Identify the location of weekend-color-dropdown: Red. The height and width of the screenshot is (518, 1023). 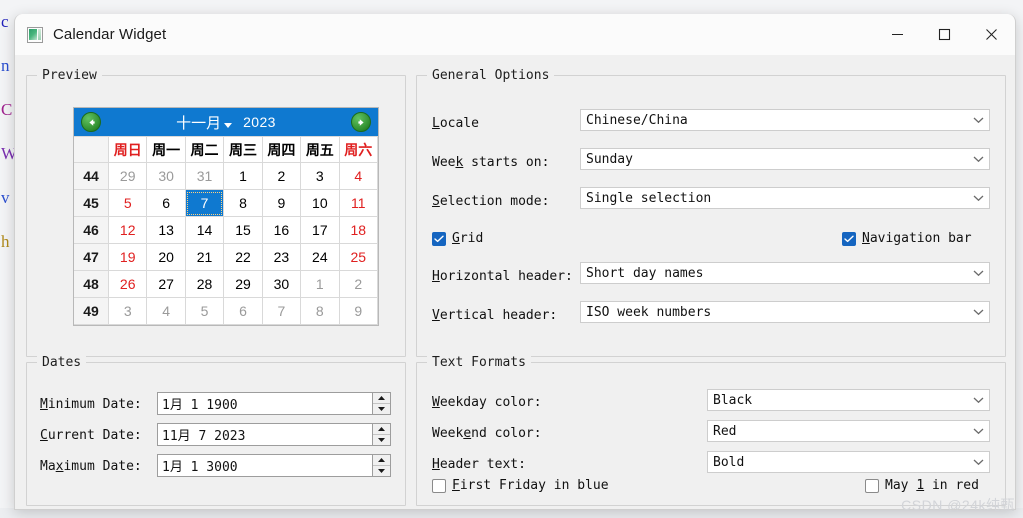
(848, 431).